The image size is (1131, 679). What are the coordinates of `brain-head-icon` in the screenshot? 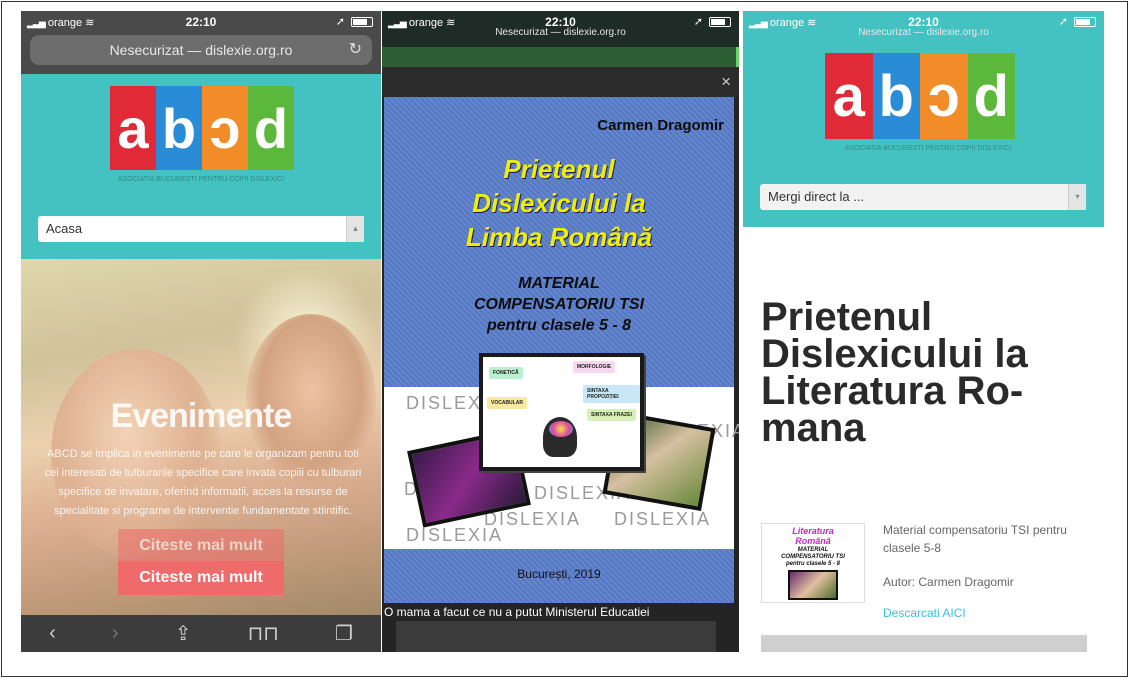 It's located at (560, 437).